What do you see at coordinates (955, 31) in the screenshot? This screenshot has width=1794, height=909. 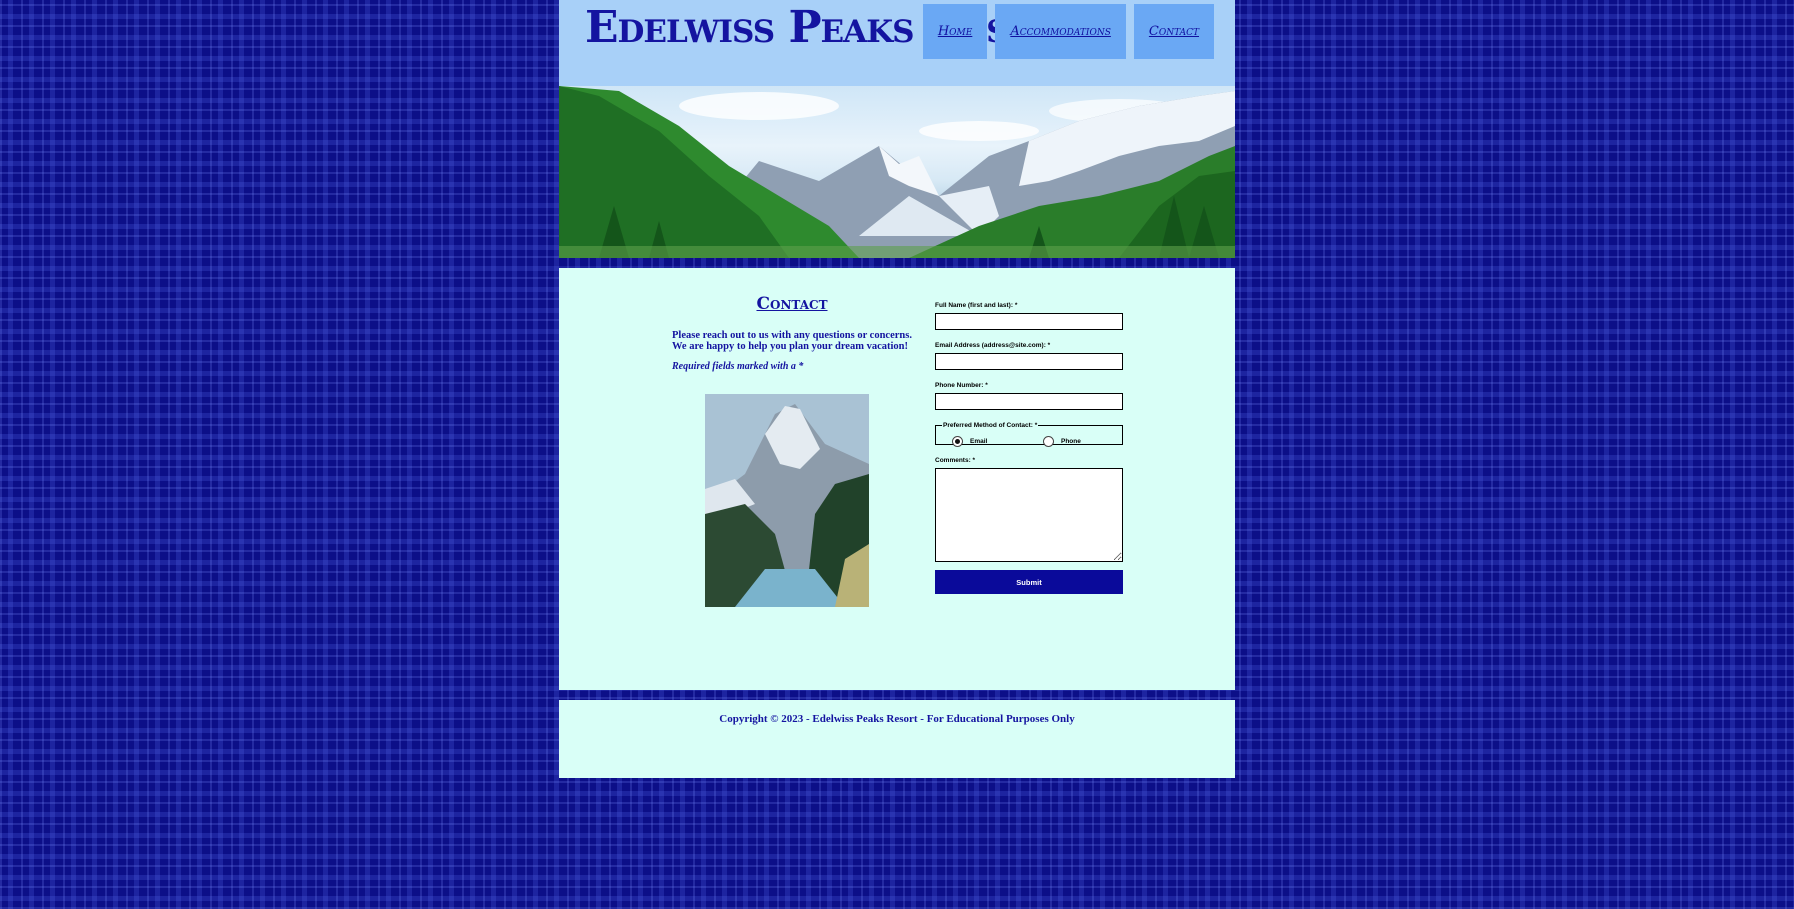 I see `nav-home: Home` at bounding box center [955, 31].